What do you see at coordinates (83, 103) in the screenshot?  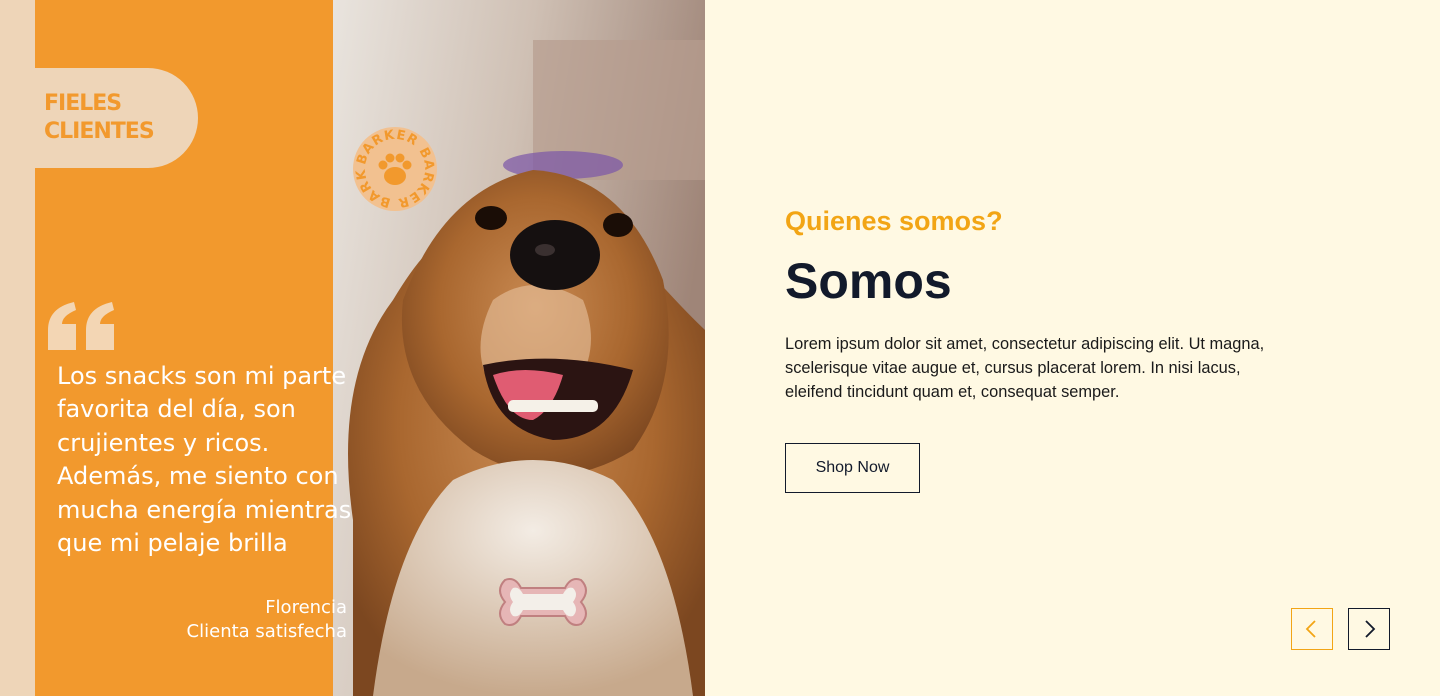 I see `badge-line-1: FIELES` at bounding box center [83, 103].